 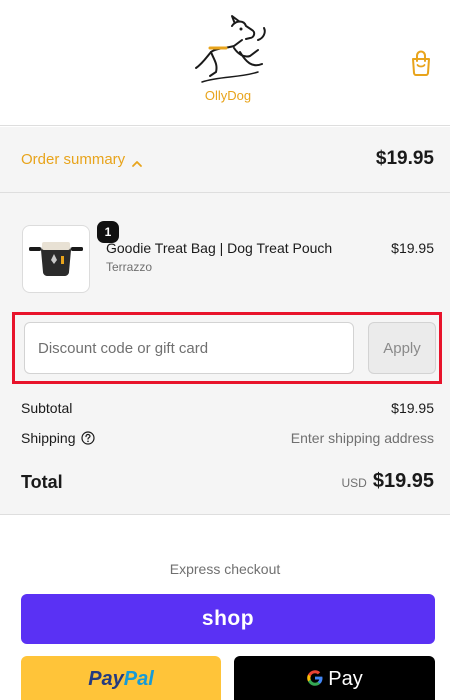 What do you see at coordinates (227, 438) in the screenshot?
I see `shipping-row: Shipping Enter shipping address` at bounding box center [227, 438].